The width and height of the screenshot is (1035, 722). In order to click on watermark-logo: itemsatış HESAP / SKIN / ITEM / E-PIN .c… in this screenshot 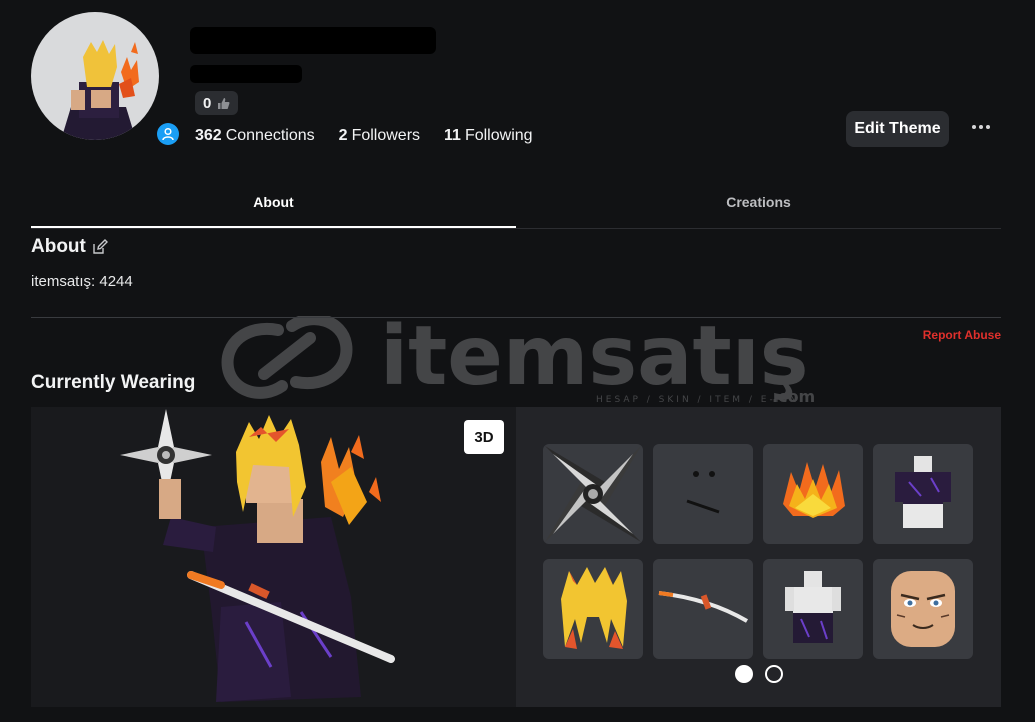, I will do `click(518, 361)`.